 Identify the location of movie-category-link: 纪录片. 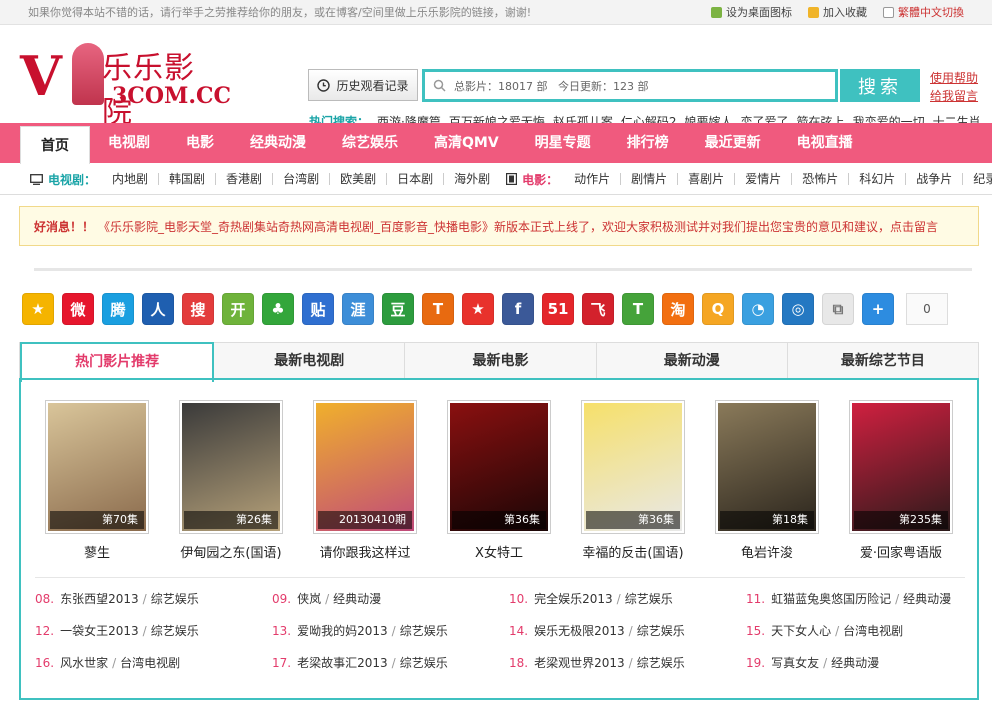
(977, 179).